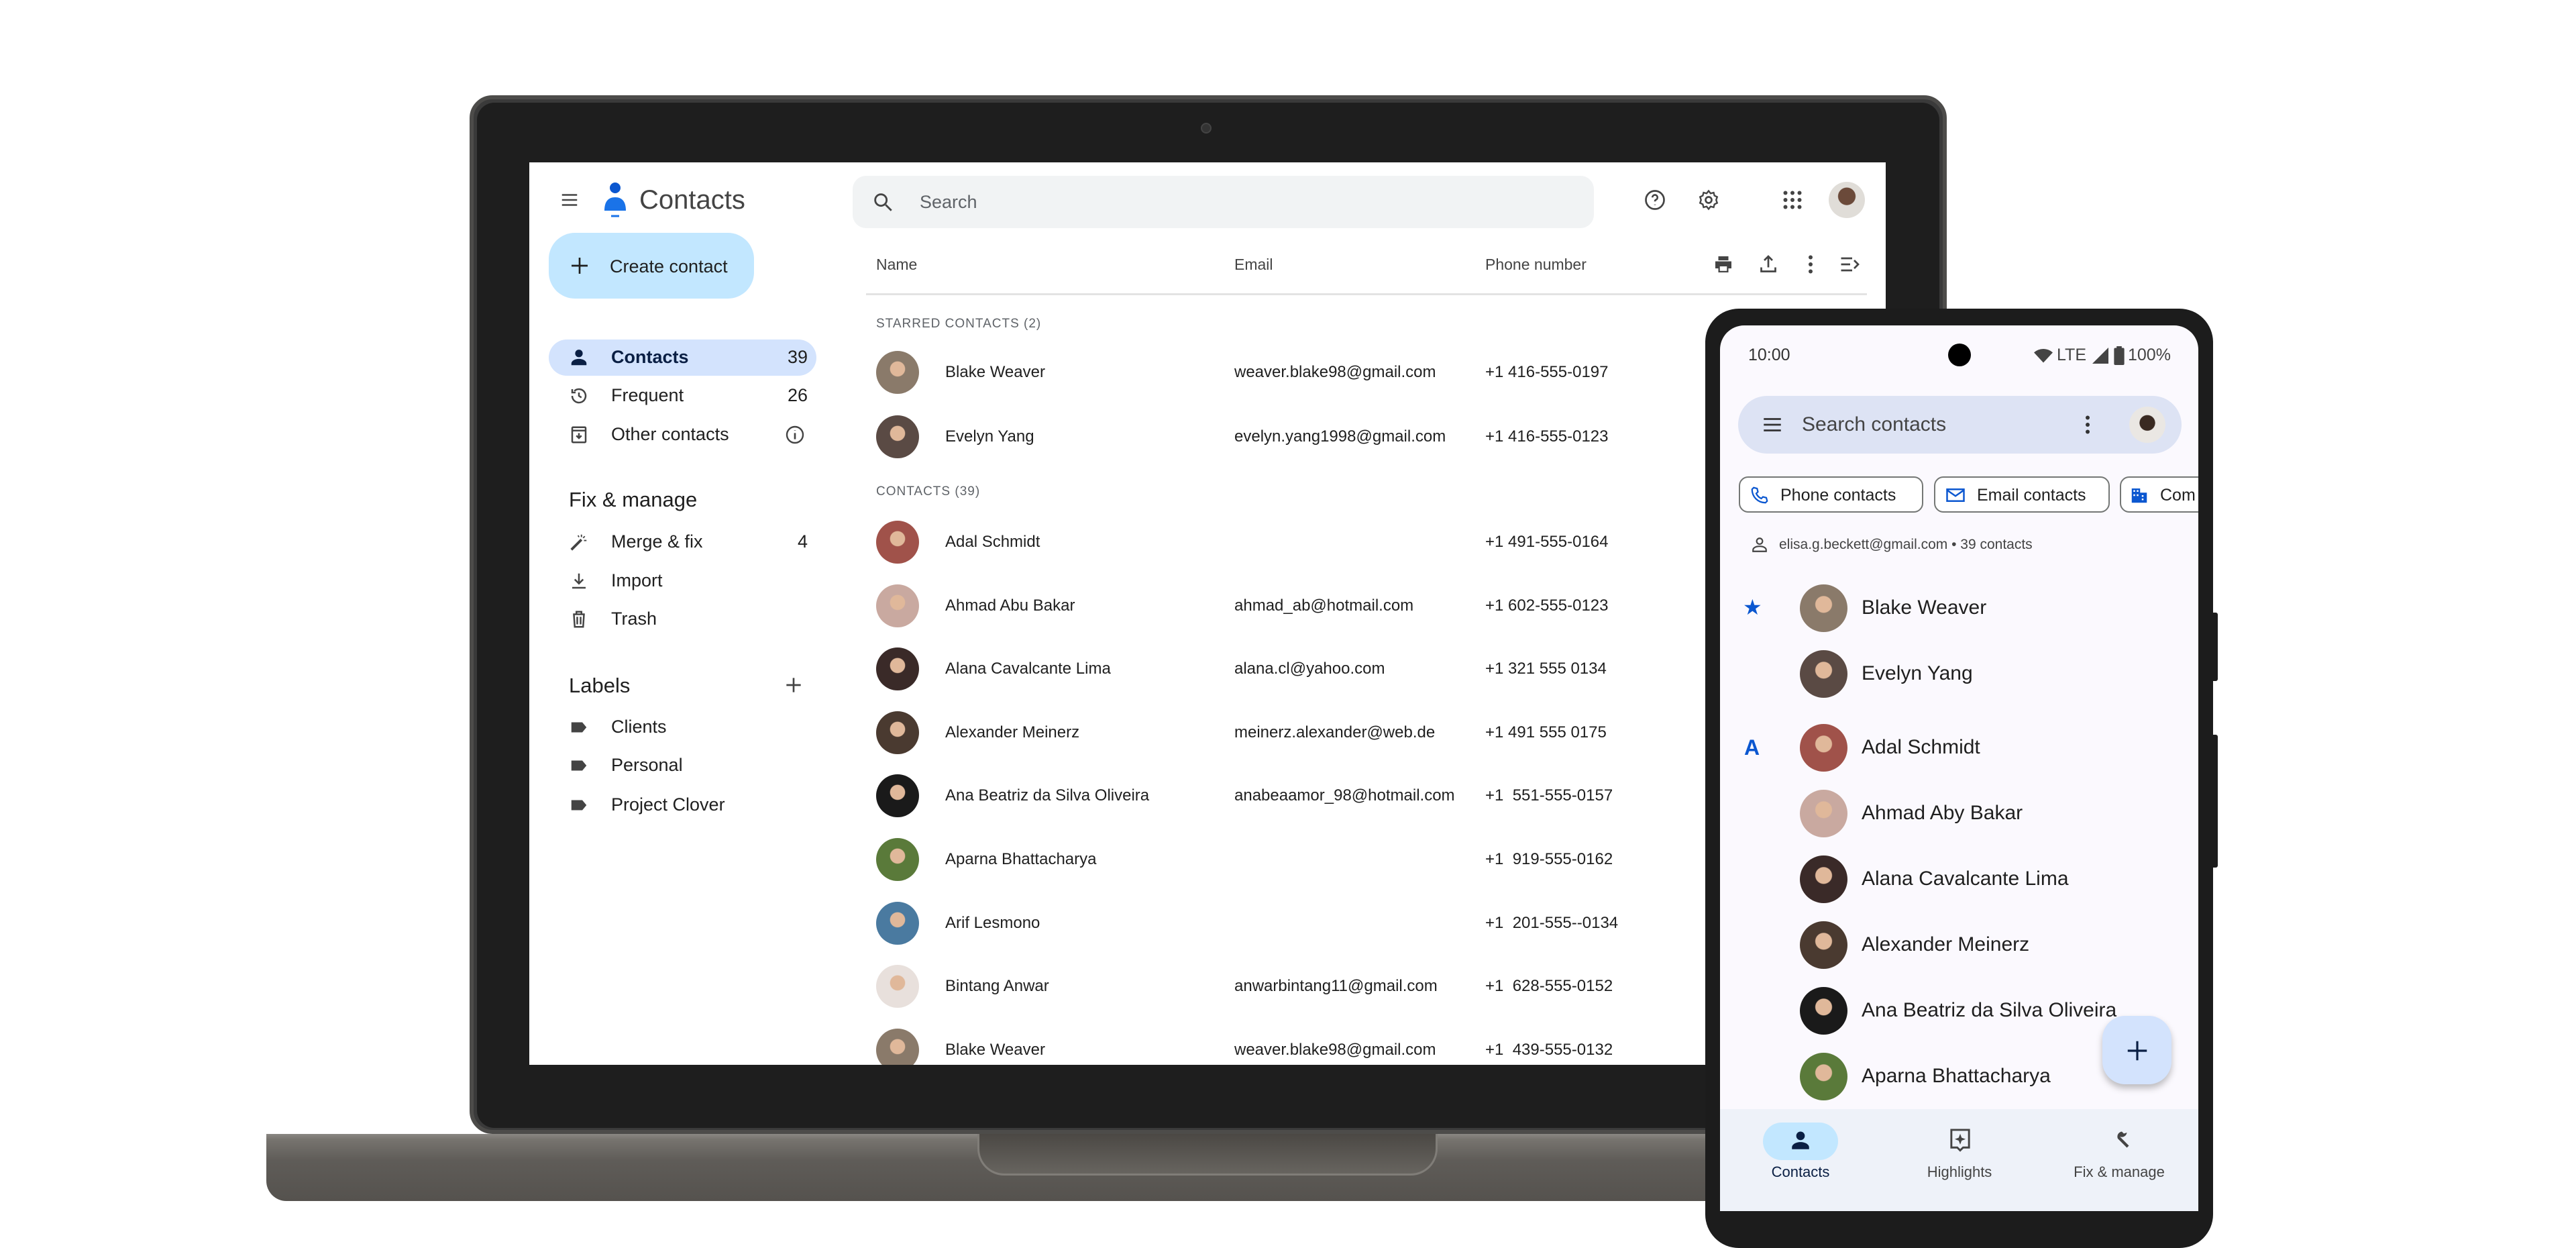 This screenshot has width=2576, height=1248. Describe the element at coordinates (579, 358) in the screenshot. I see `person-icon` at that location.